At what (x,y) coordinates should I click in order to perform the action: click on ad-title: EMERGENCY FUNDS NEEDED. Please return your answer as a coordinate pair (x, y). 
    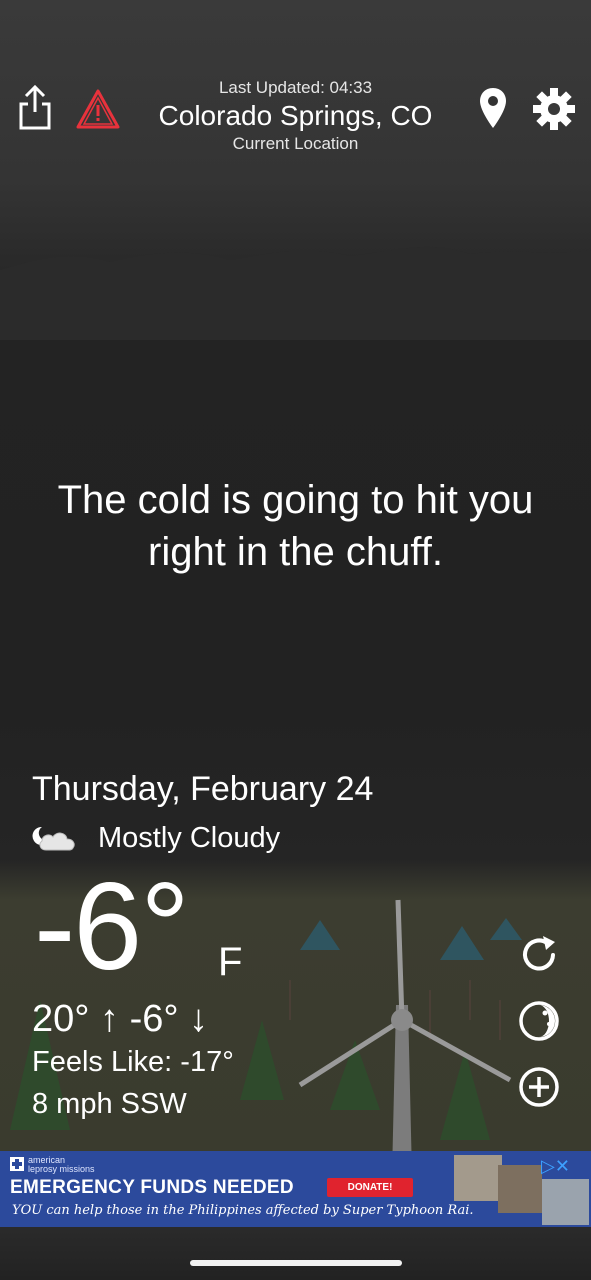
    Looking at the image, I should click on (152, 1187).